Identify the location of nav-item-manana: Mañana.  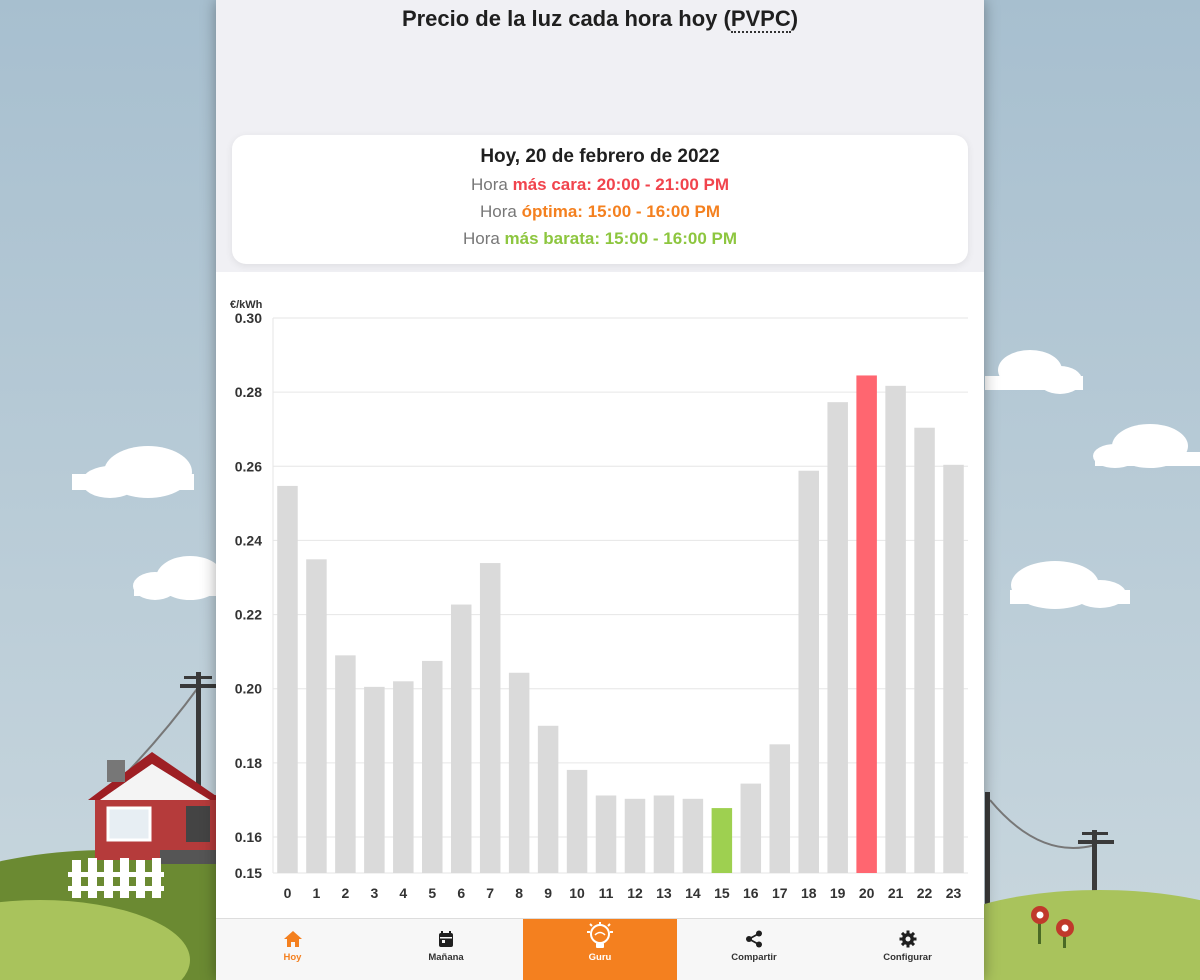
(446, 949).